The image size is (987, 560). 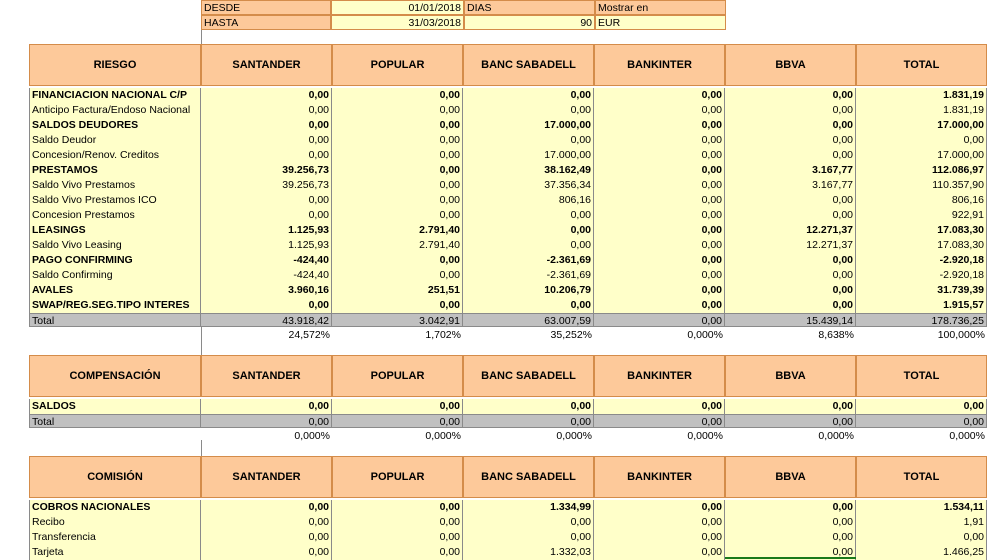 I want to click on table-cell: 3.960,16, so click(x=266, y=290).